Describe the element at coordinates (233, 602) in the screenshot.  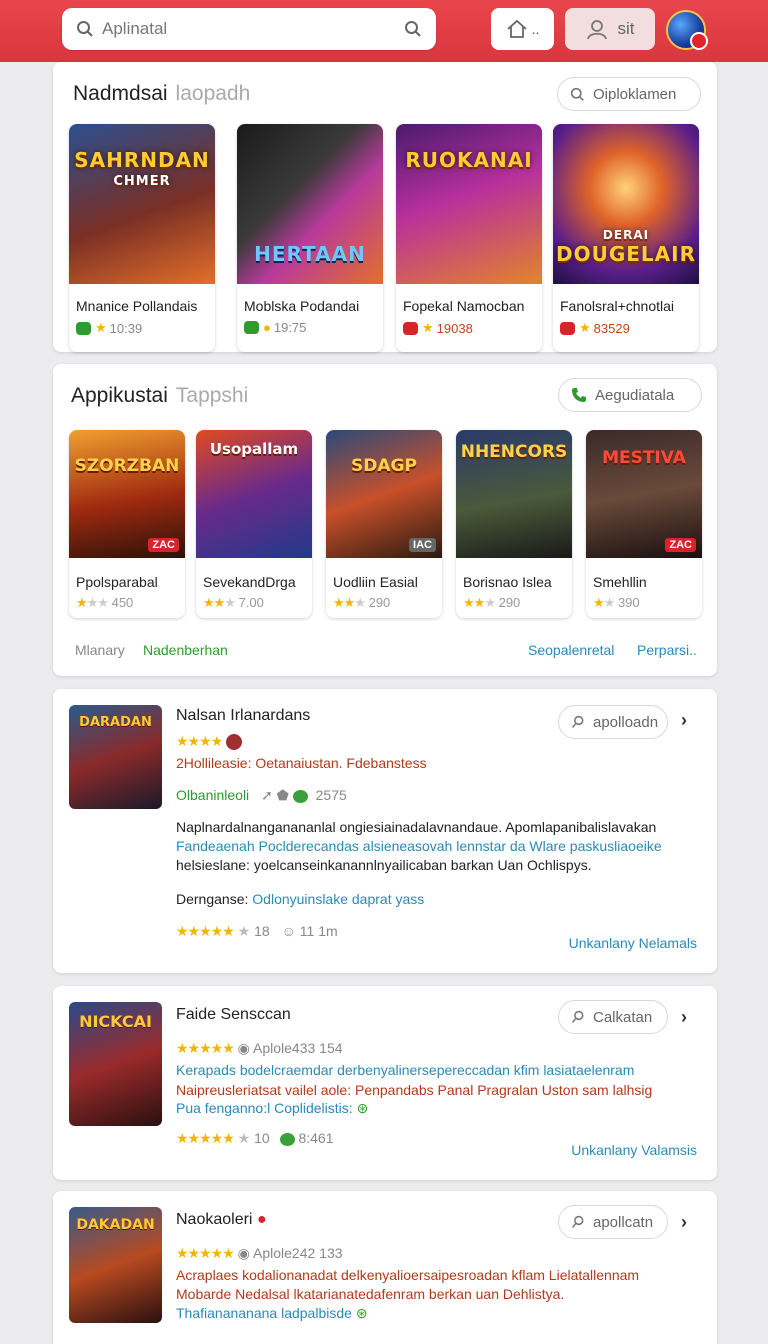
I see `app-rating: ★★★ 7.00` at that location.